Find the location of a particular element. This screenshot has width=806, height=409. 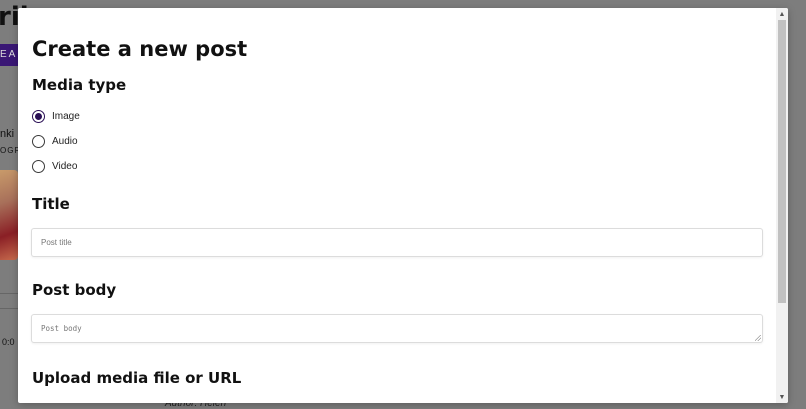

radio-label-image: Image is located at coordinates (66, 116).